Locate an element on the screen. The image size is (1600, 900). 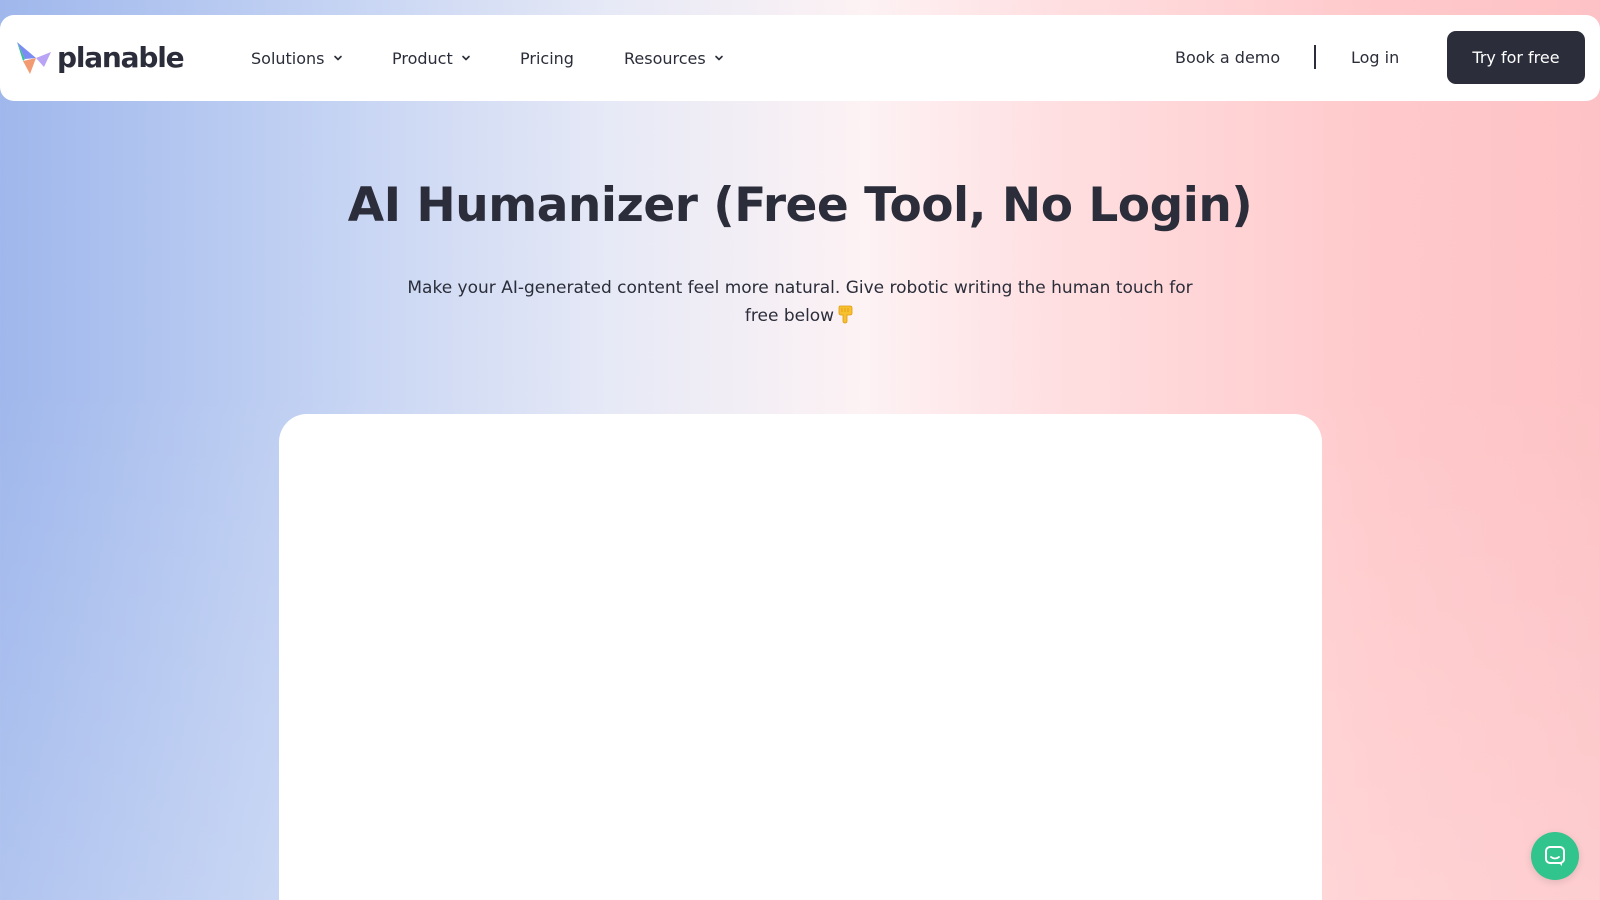
nav-resources: Resources is located at coordinates (674, 58).